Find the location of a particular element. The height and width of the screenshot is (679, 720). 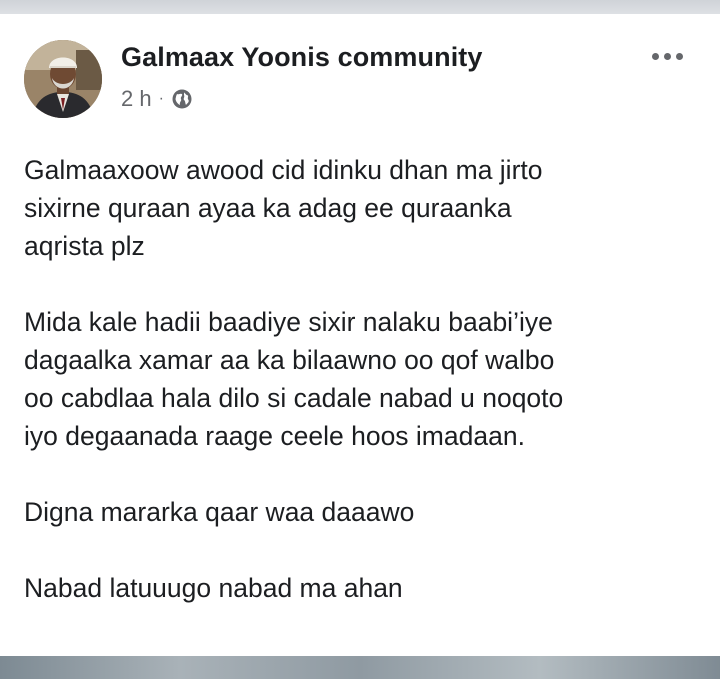

author-name: Galmaax Yoonis community is located at coordinates (302, 57).